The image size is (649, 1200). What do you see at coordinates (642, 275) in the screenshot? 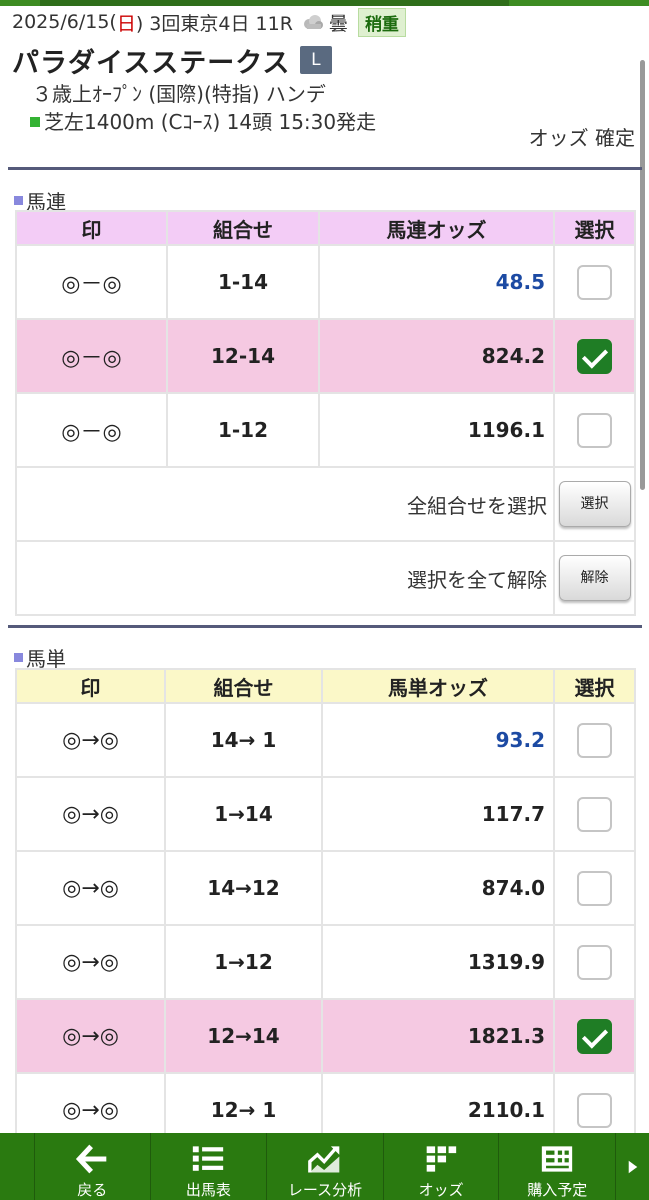
I see `page-scrollbar` at bounding box center [642, 275].